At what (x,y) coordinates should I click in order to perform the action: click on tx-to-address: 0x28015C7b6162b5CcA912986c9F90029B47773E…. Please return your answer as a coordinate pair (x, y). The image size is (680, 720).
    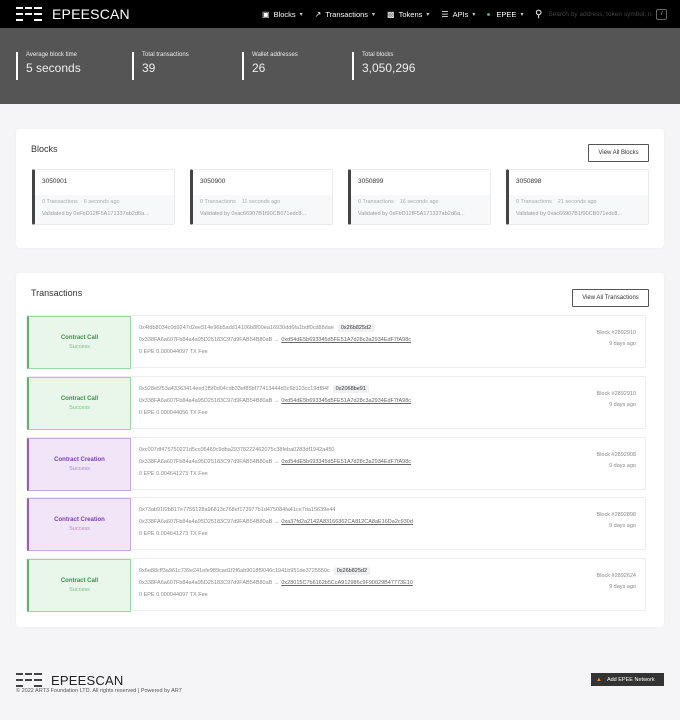
    Looking at the image, I should click on (347, 583).